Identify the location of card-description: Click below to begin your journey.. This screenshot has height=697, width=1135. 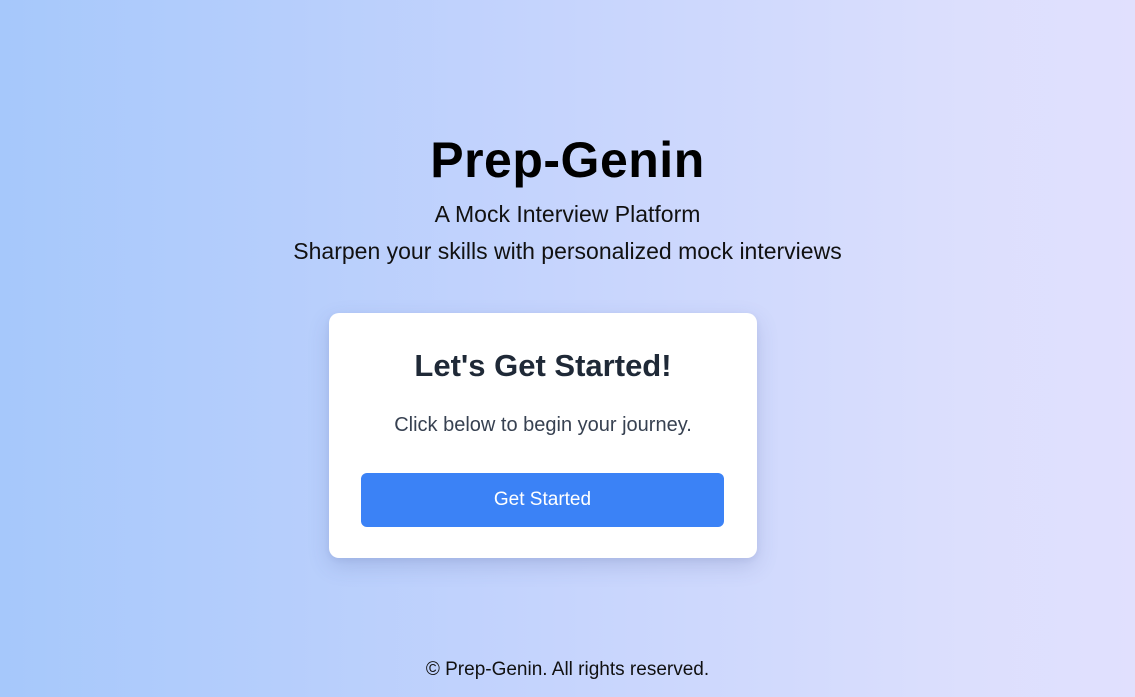
(543, 425).